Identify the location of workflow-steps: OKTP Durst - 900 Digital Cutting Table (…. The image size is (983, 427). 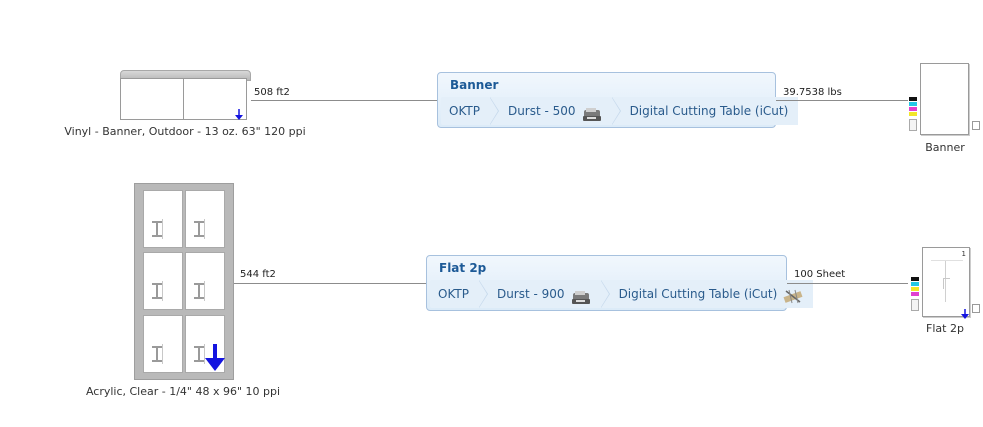
(622, 294).